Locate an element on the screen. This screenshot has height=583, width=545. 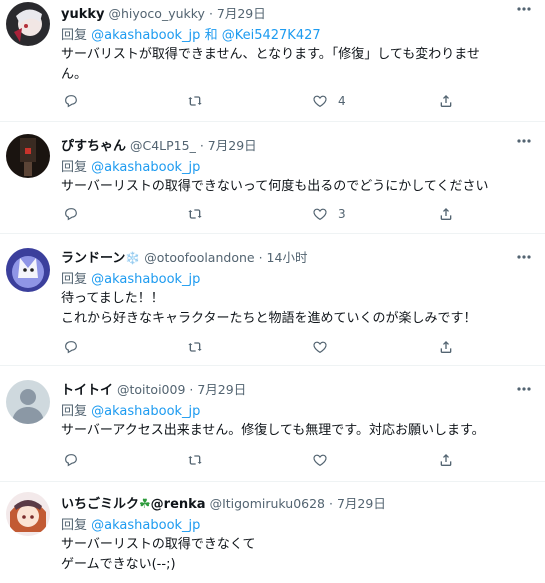
timestamp: 14小时 is located at coordinates (287, 257).